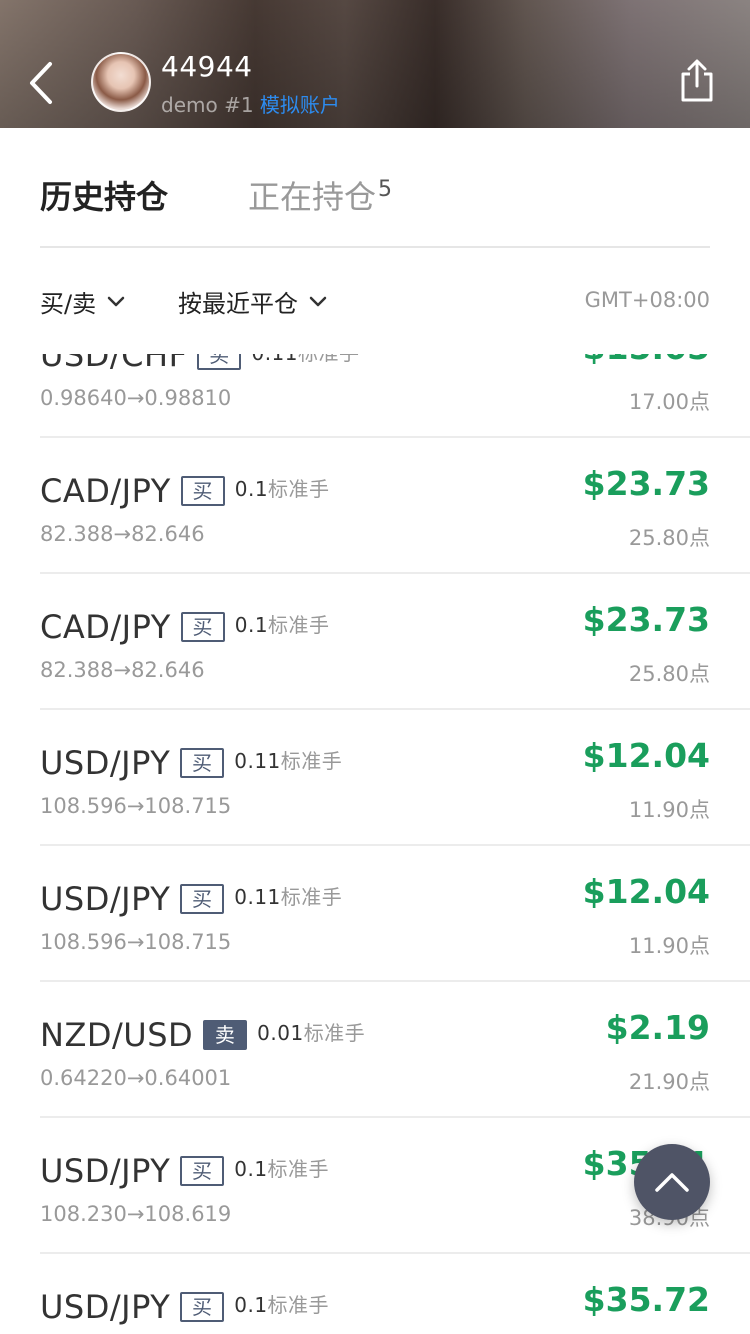  I want to click on tab-open-positions: 正在持仓5, so click(320, 195).